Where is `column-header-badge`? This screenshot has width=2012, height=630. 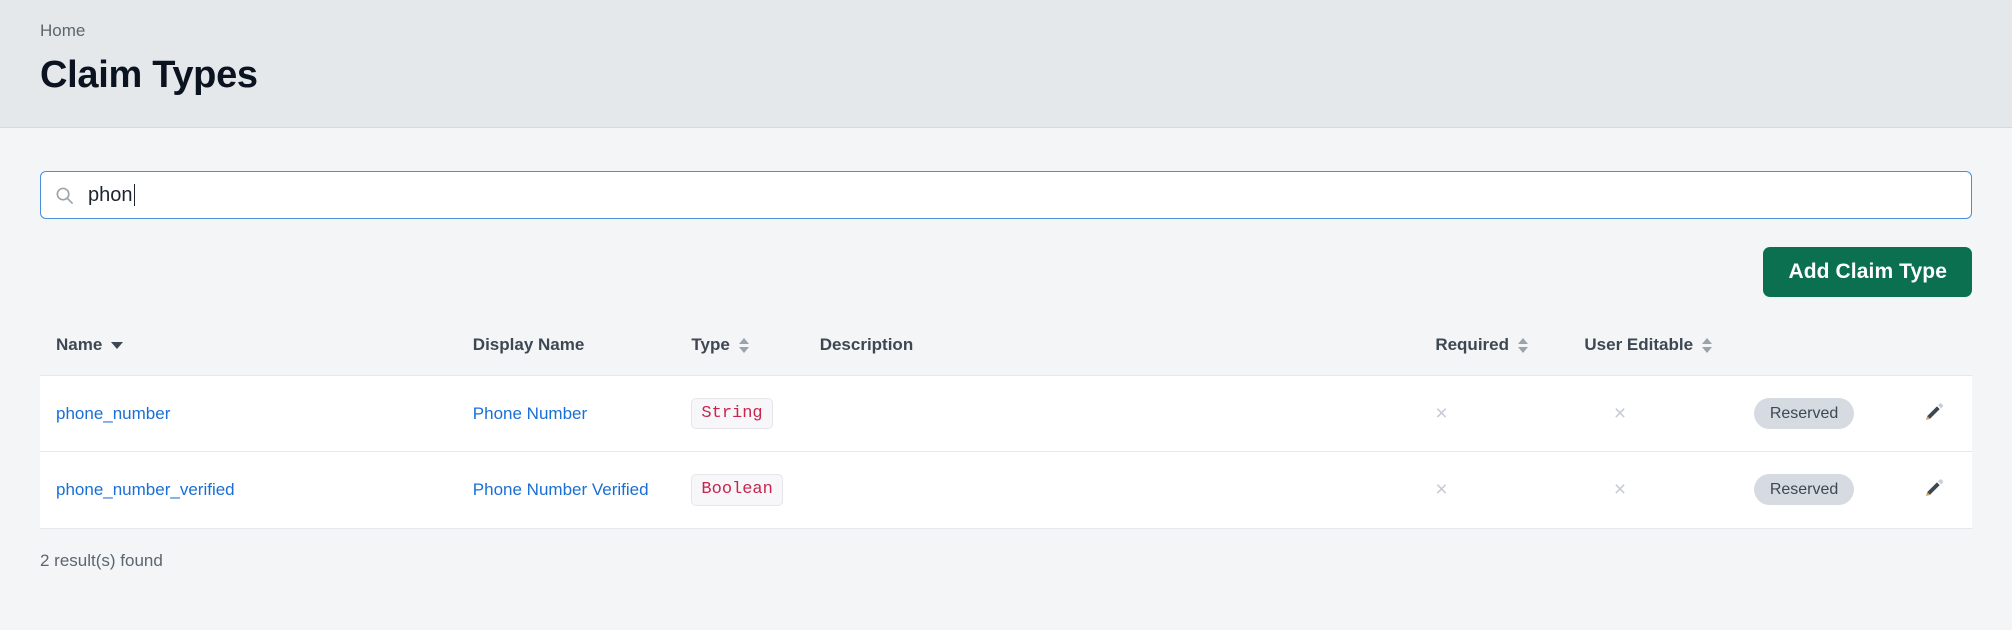 column-header-badge is located at coordinates (1804, 348).